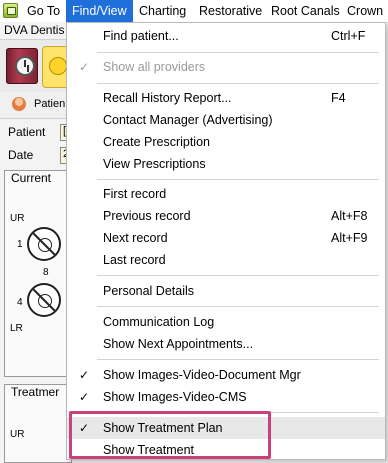 Image resolution: width=388 pixels, height=463 pixels. What do you see at coordinates (19, 104) in the screenshot?
I see `patient-icon` at bounding box center [19, 104].